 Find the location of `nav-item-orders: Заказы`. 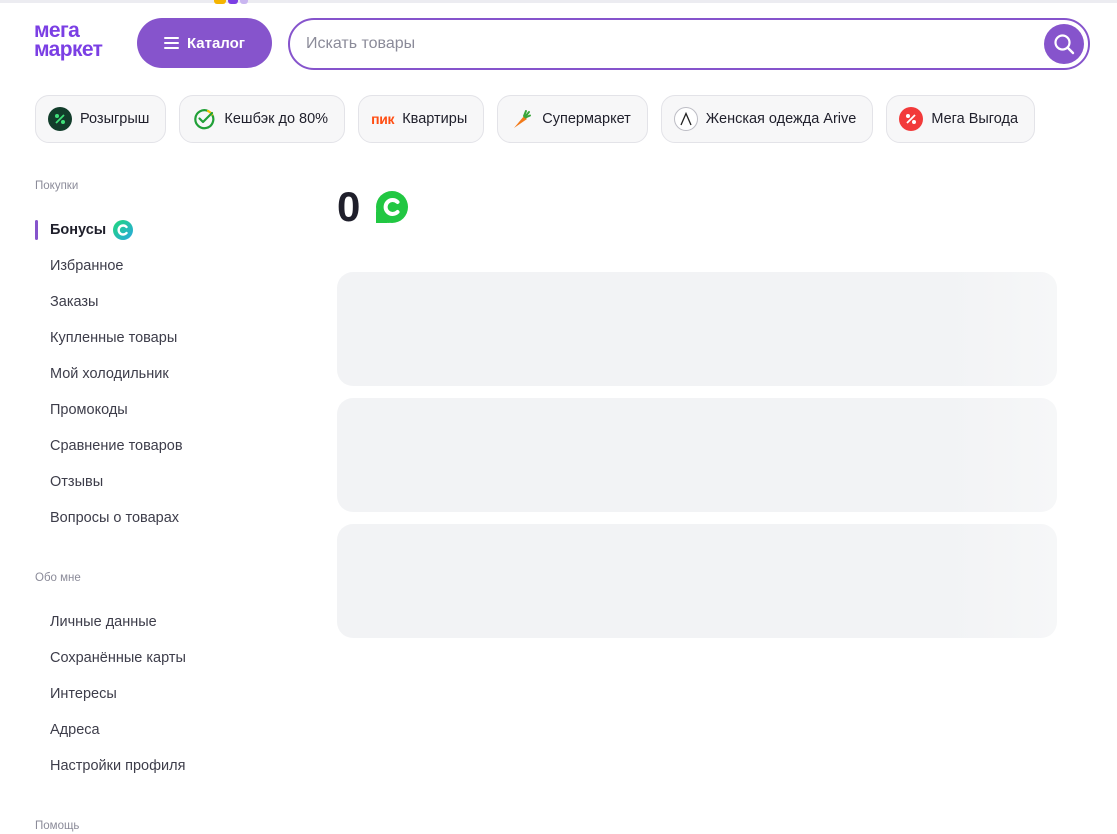

nav-item-orders: Заказы is located at coordinates (165, 302).